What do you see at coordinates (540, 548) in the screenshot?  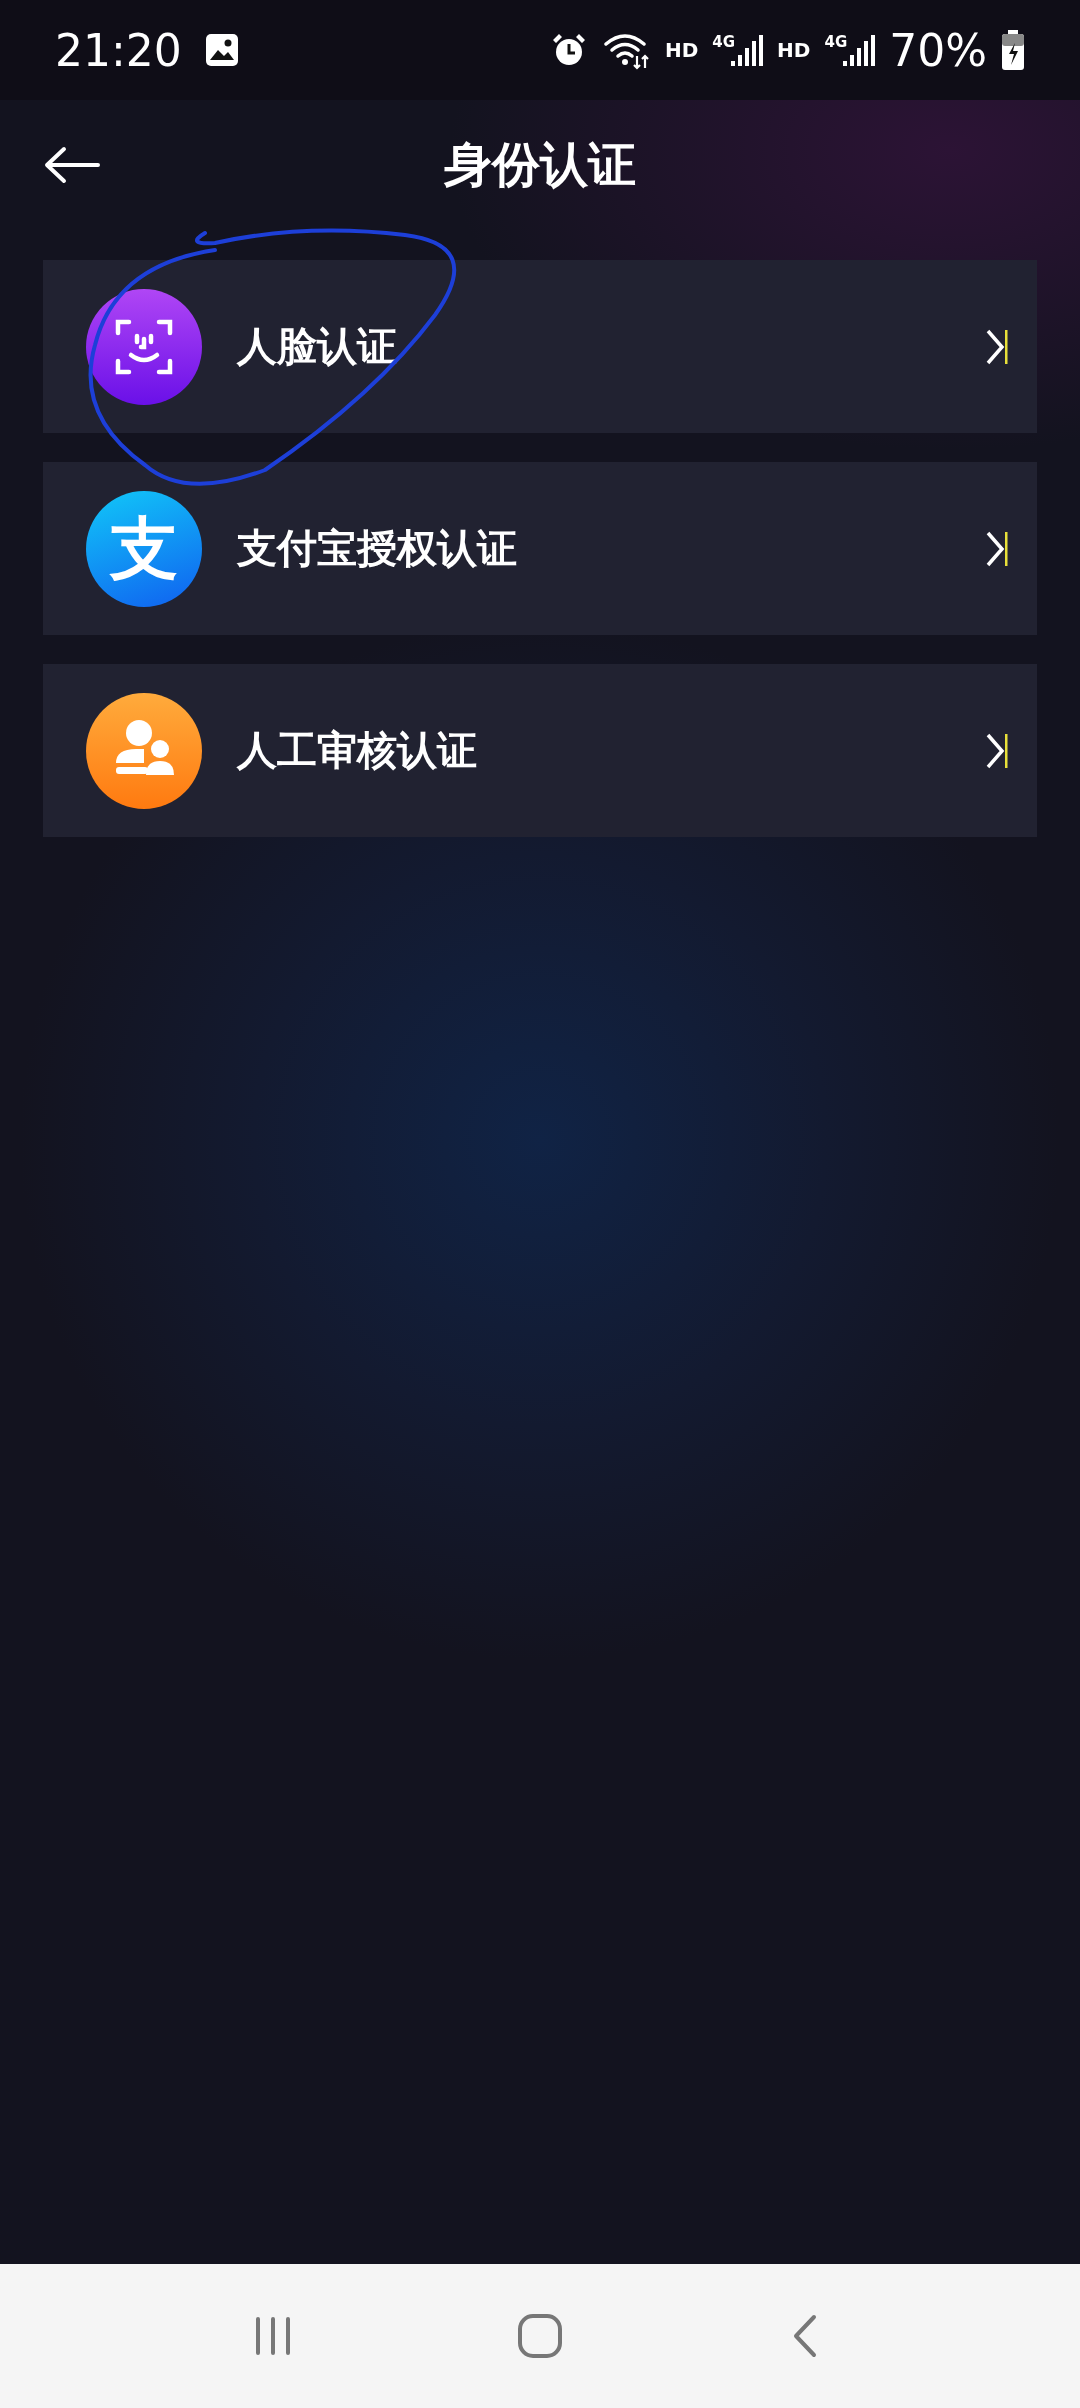 I see `verification-option: 支 支付宝授权认证` at bounding box center [540, 548].